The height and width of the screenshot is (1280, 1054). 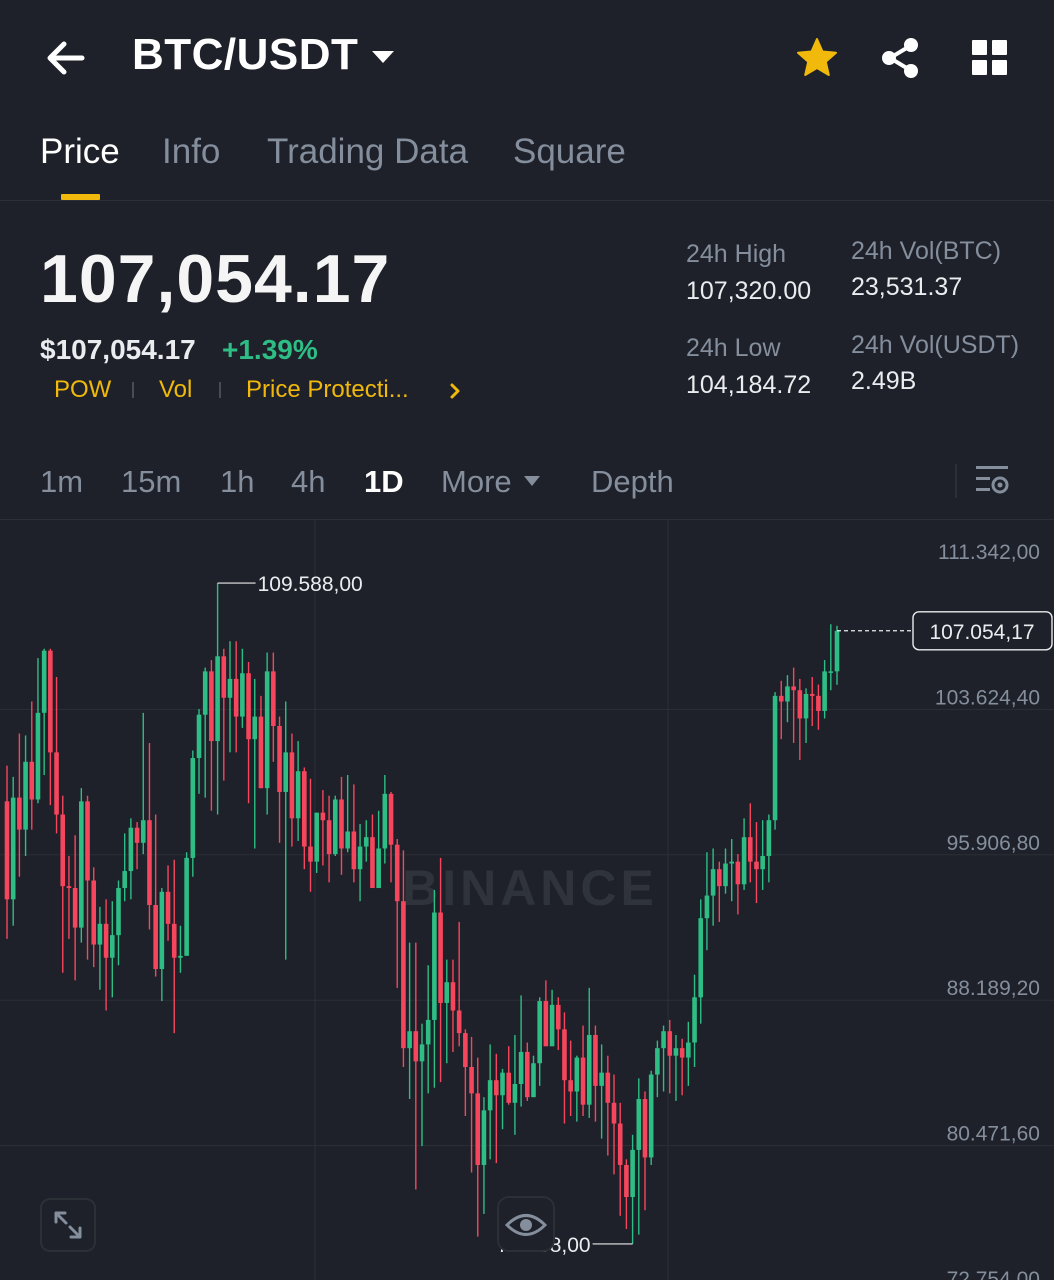 What do you see at coordinates (245, 55) in the screenshot?
I see `pair-title: BTC/USDT` at bounding box center [245, 55].